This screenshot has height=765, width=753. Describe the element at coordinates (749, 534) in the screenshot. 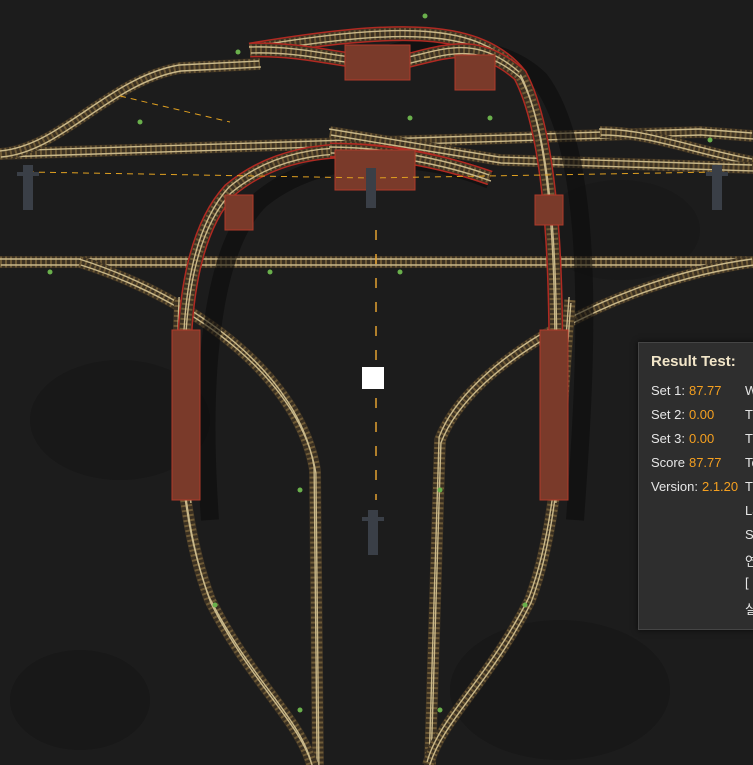

I see `side-column-char: S` at that location.